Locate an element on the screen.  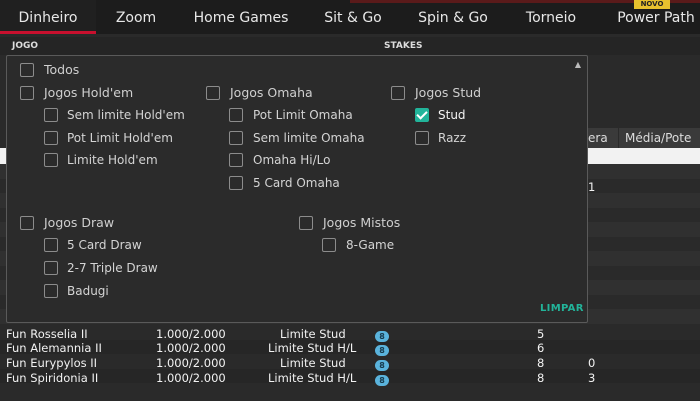
checkbox-jogos-draw is located at coordinates (27, 223).